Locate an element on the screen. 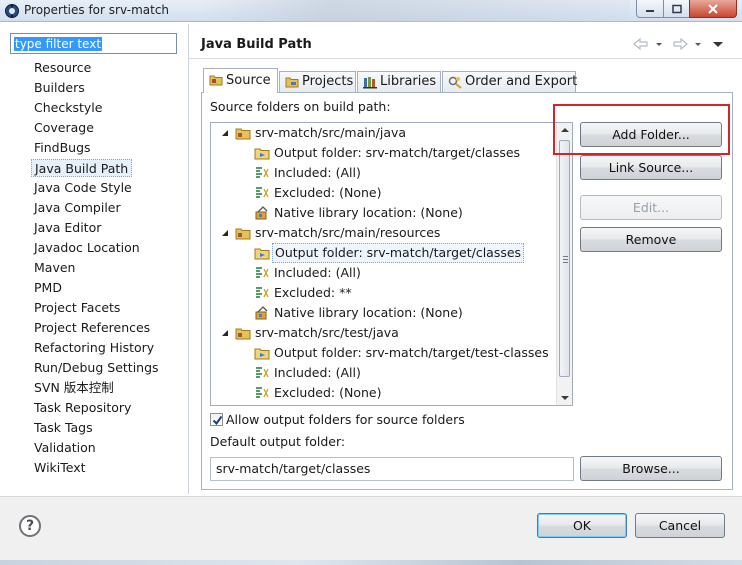 The width and height of the screenshot is (742, 565). window-title: Properties for srv-match is located at coordinates (97, 10).